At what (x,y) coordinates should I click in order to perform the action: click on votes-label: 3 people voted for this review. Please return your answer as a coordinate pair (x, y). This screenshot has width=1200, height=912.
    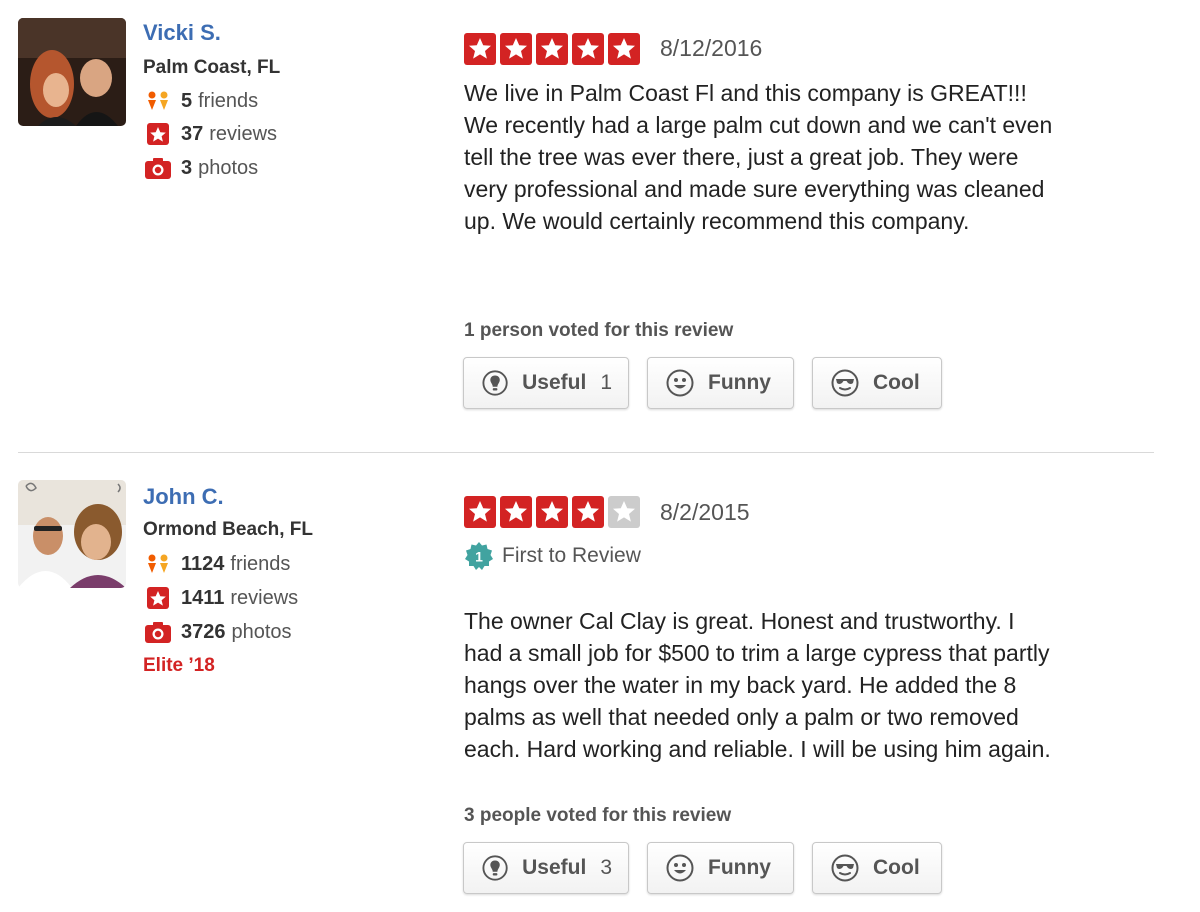
    Looking at the image, I should click on (598, 815).